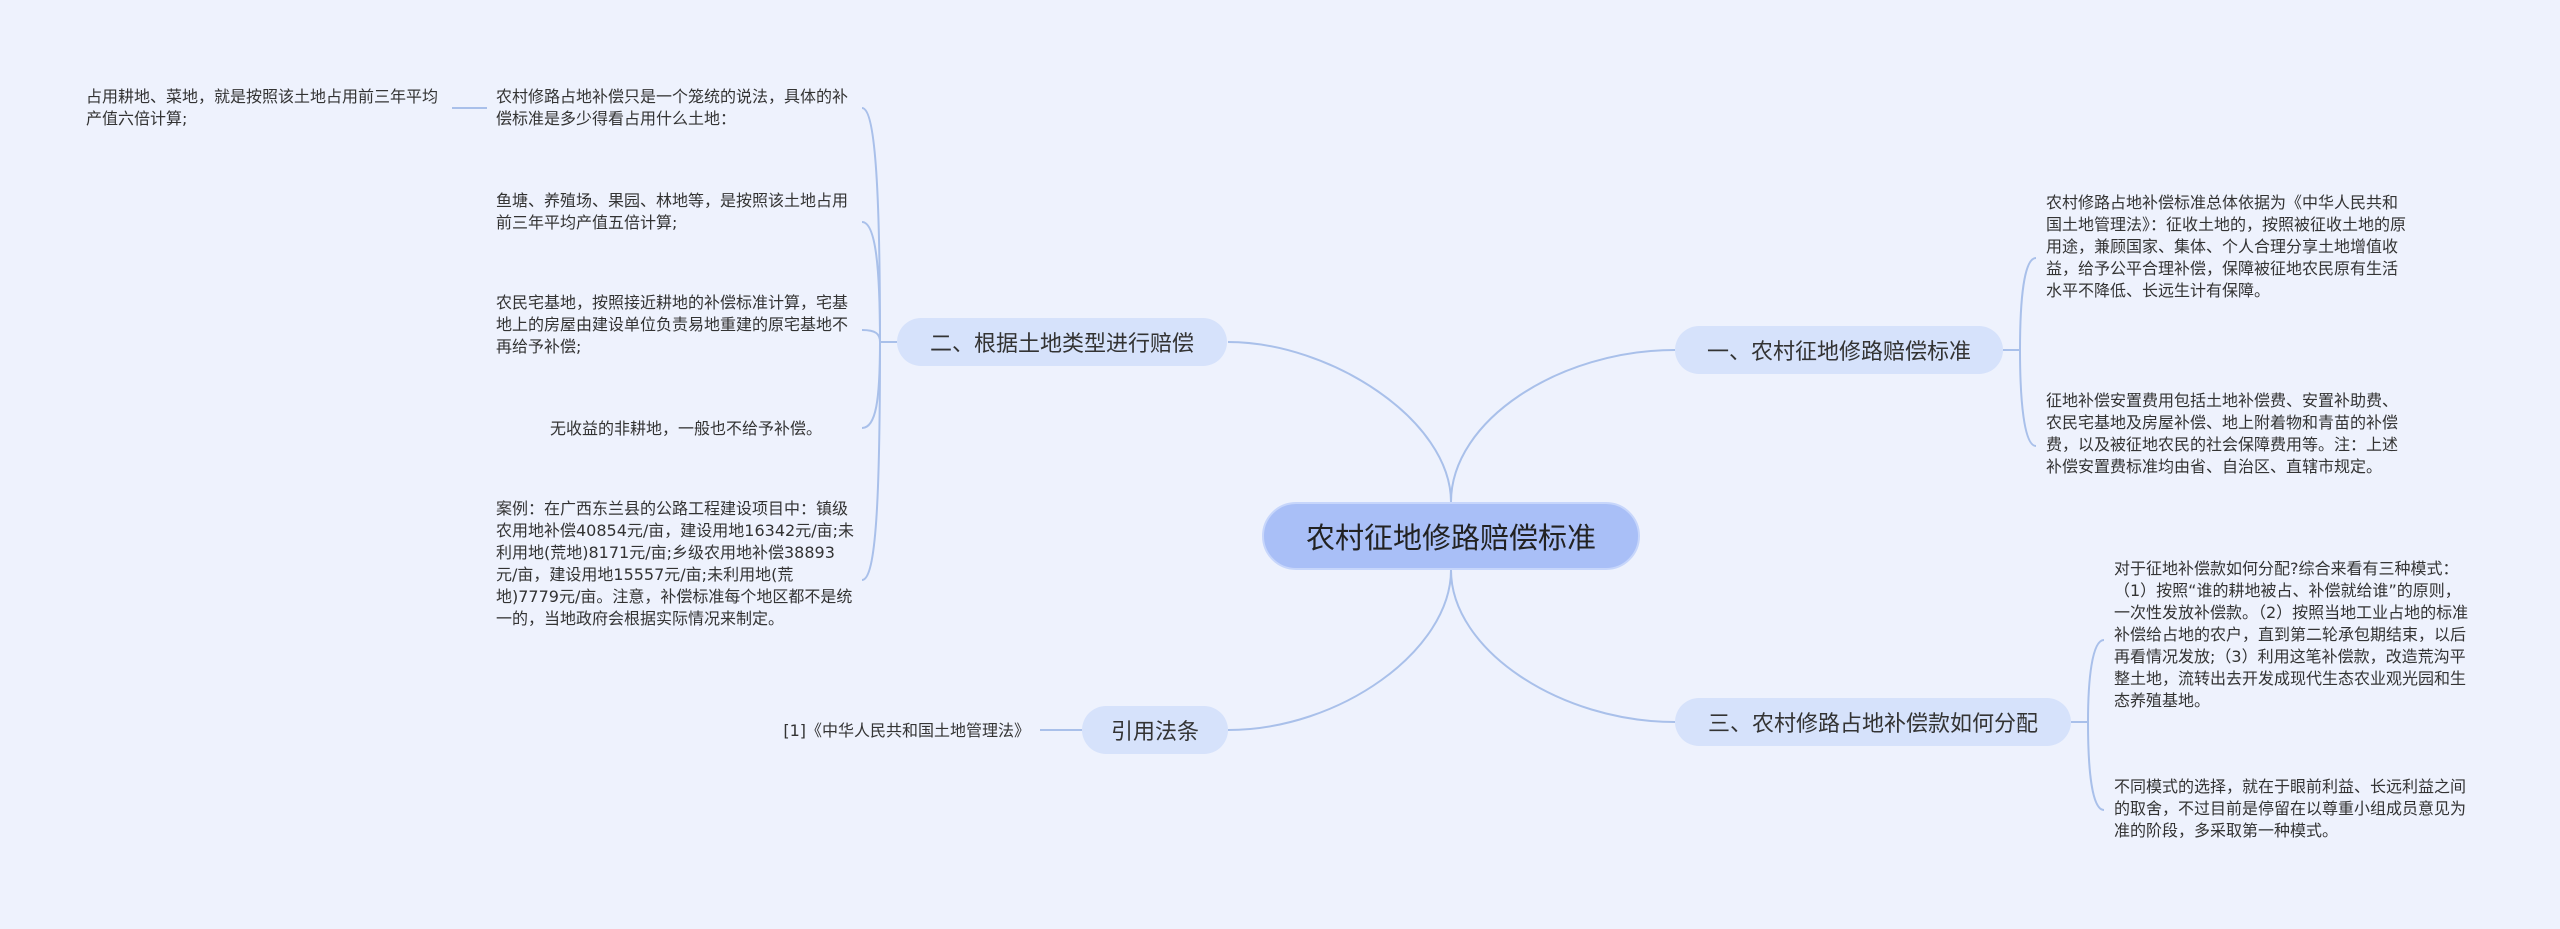 The width and height of the screenshot is (2560, 929). I want to click on leaf-land-intro: 农村修路占地补偿只是一个笼统的说法，具体的补偿标准是多少得看占用什么土地：, so click(672, 107).